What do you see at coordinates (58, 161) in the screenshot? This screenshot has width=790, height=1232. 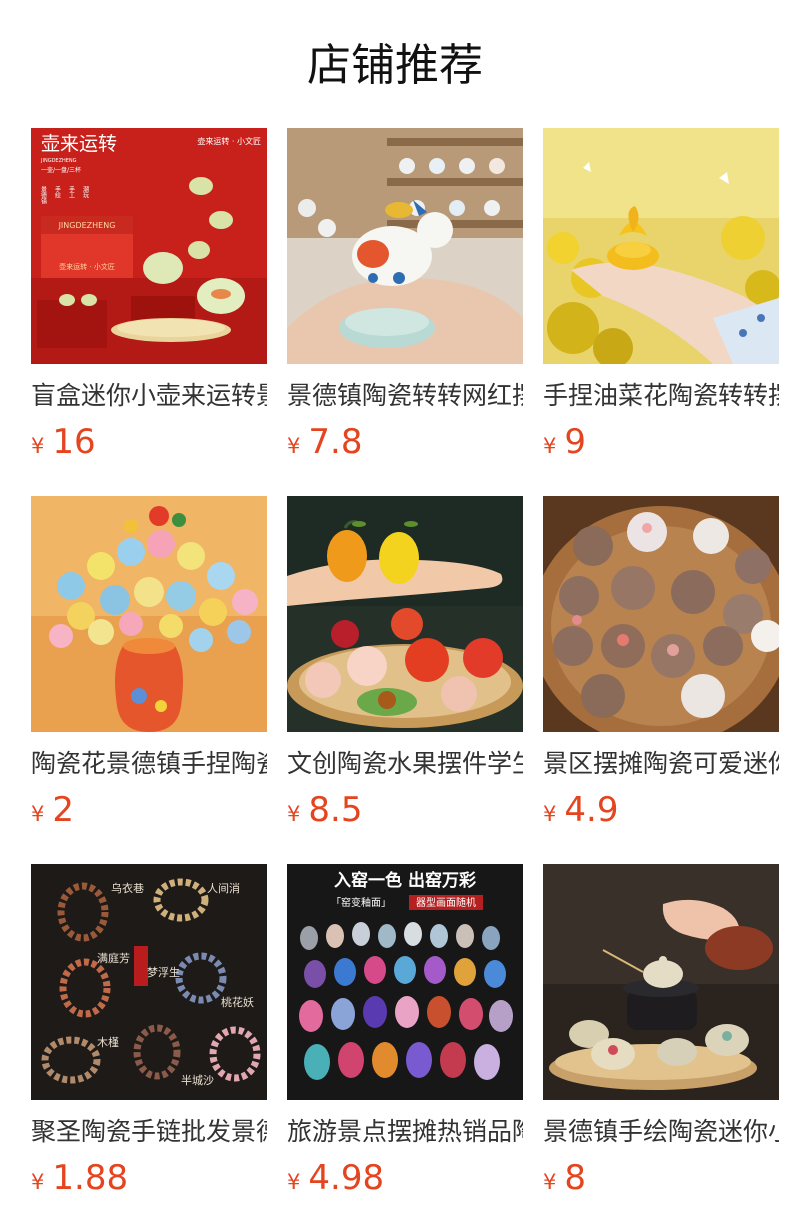 I see `latin-text: JINGDEZHENG` at bounding box center [58, 161].